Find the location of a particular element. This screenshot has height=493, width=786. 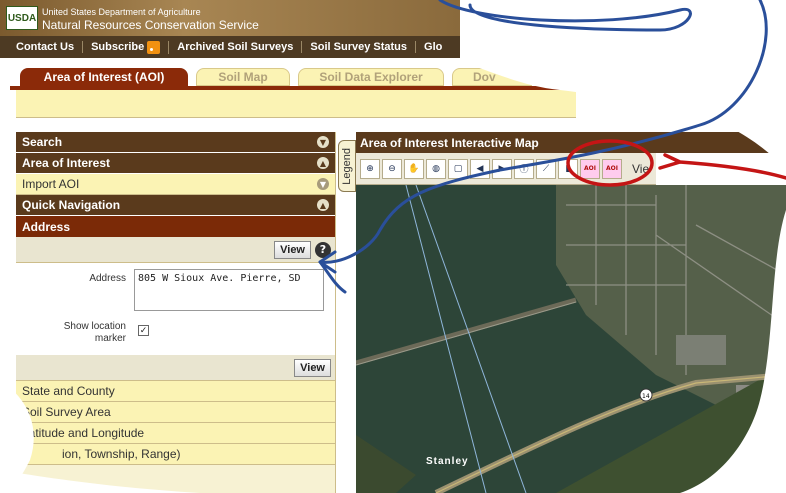

search-section-header: Search ▼ is located at coordinates (175, 142).